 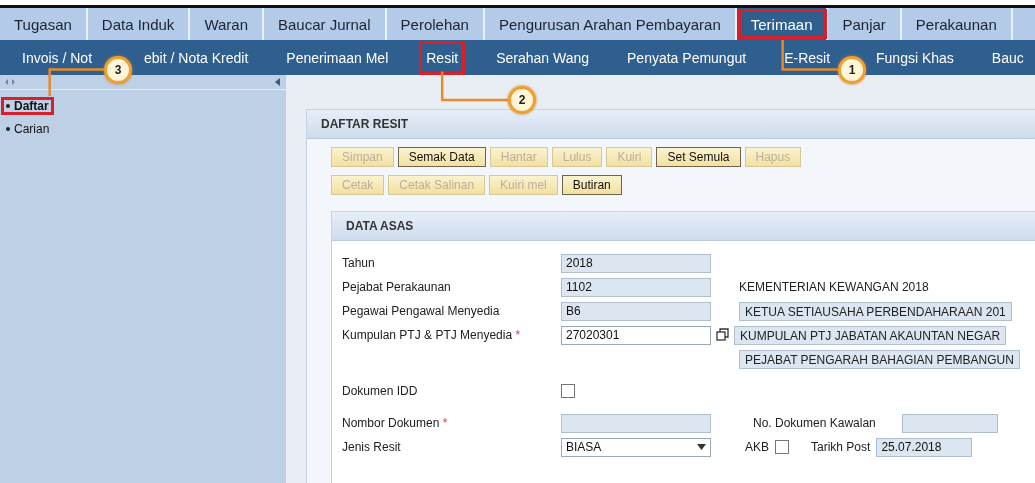 What do you see at coordinates (782, 24) in the screenshot?
I see `menu-tab: Terimaan` at bounding box center [782, 24].